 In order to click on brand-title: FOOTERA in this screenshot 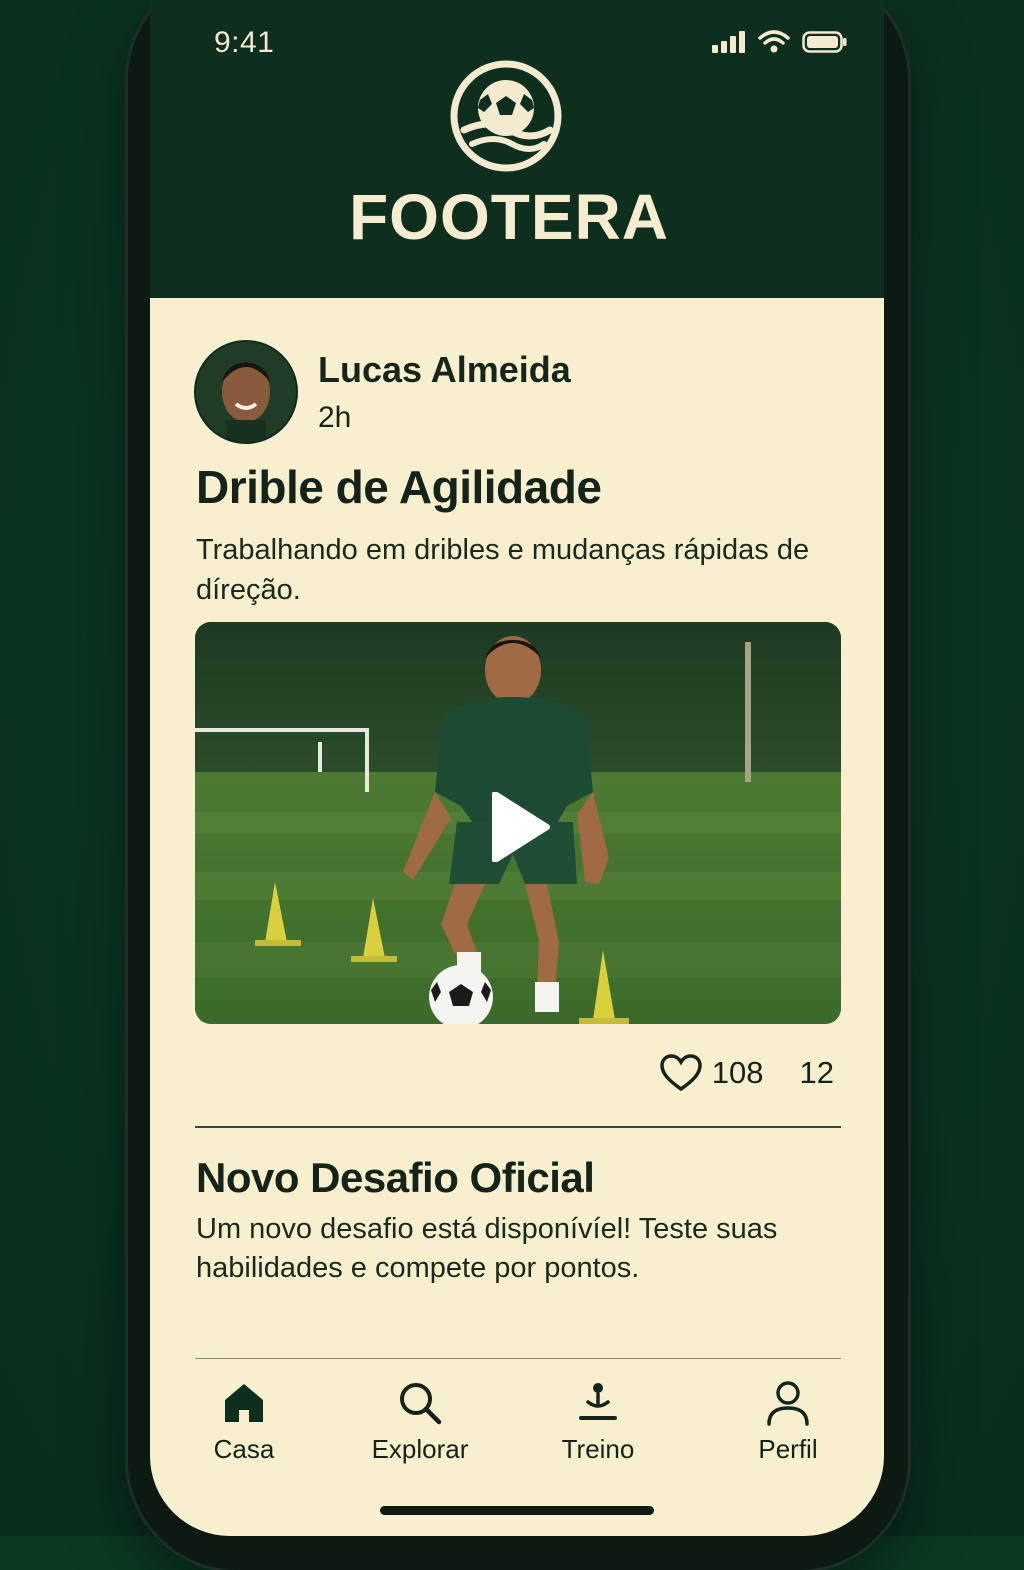, I will do `click(509, 217)`.